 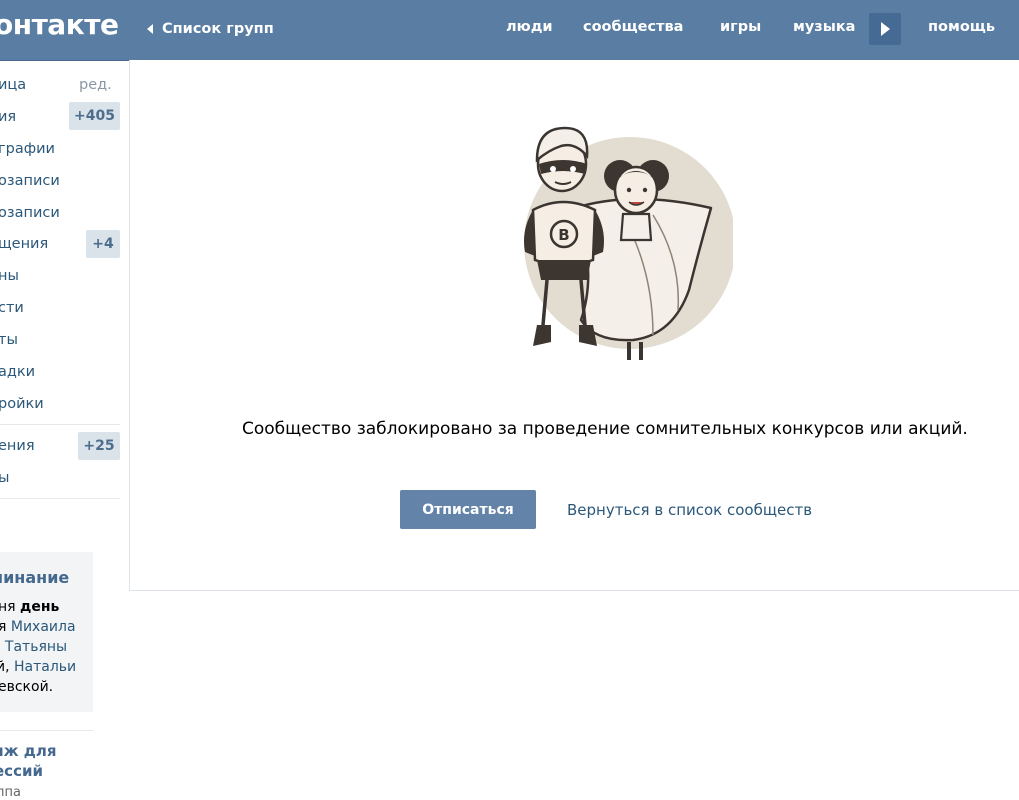 What do you see at coordinates (45, 667) in the screenshot?
I see `reminder-friend-link: Натальи` at bounding box center [45, 667].